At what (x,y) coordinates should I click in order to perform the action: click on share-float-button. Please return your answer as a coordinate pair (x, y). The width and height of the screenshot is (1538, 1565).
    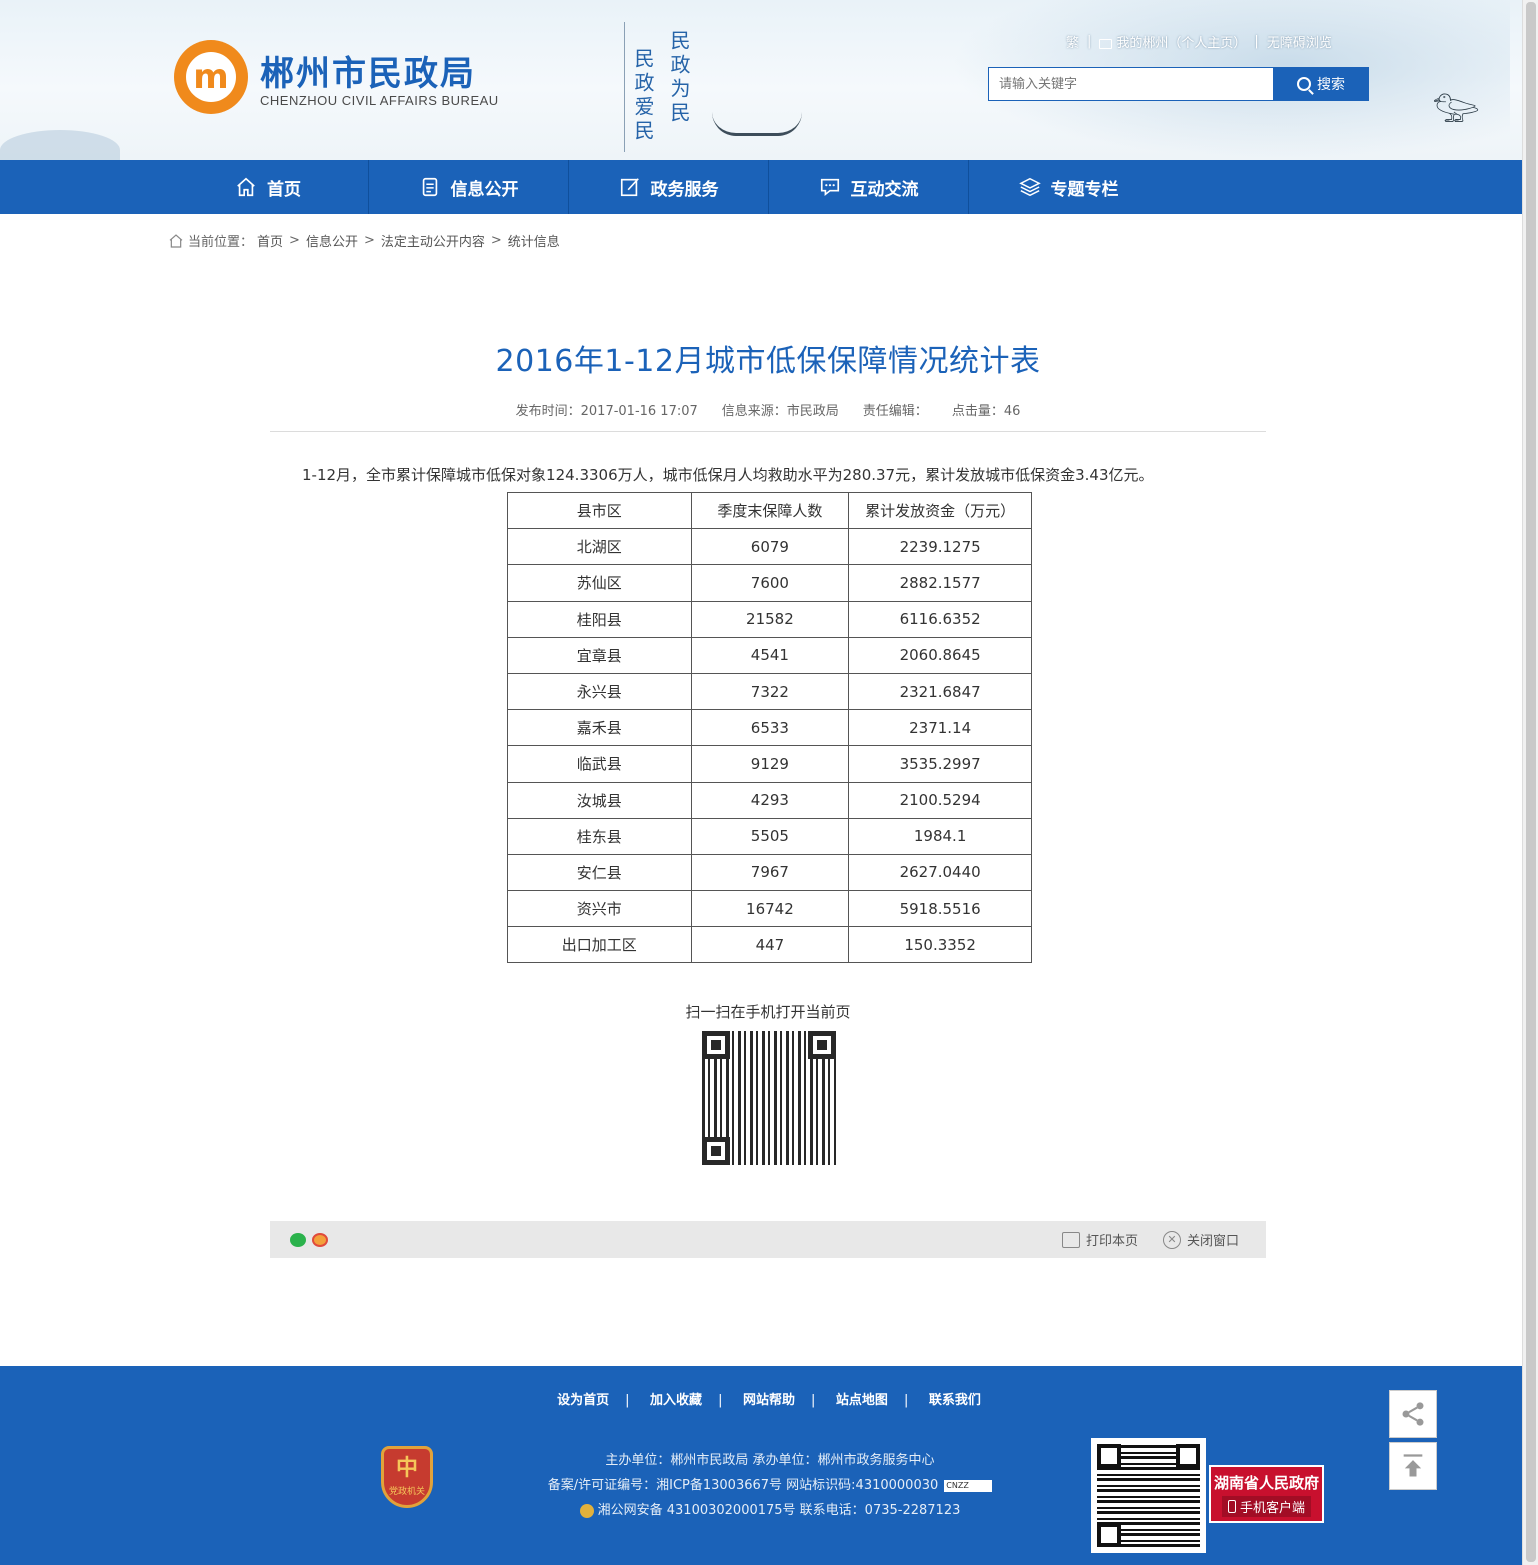
    Looking at the image, I should click on (1413, 1414).